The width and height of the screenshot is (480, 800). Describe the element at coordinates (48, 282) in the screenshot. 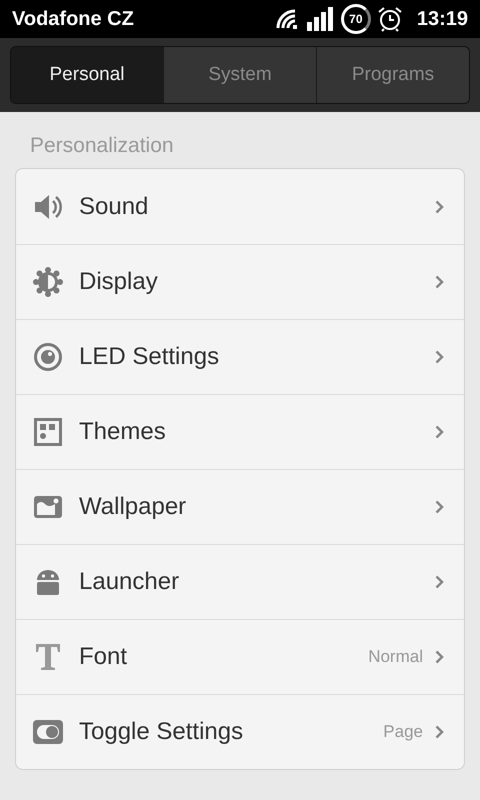

I see `brightness-icon` at that location.